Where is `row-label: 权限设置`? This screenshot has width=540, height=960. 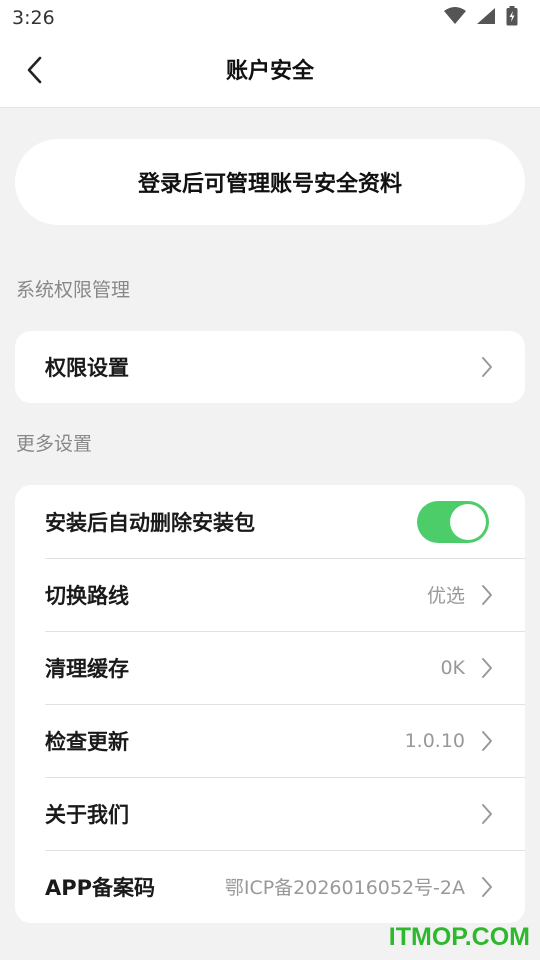
row-label: 权限设置 is located at coordinates (87, 368).